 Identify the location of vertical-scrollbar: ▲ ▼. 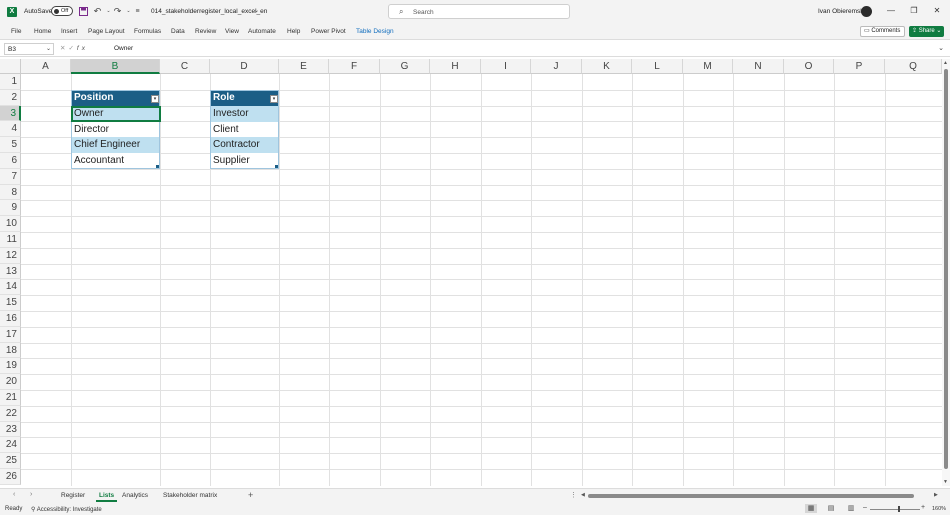
(946, 272).